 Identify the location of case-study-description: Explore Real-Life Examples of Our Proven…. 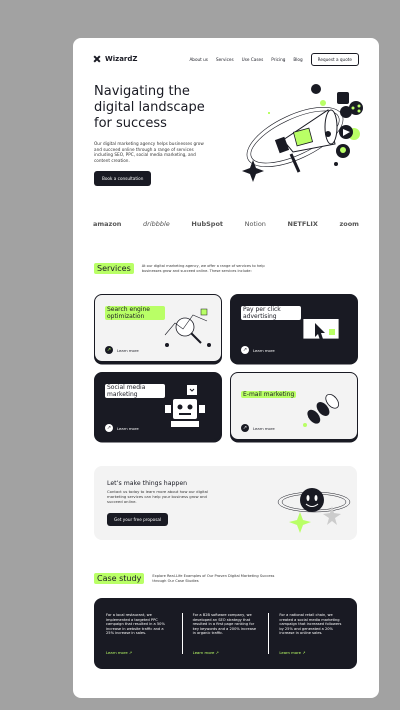
(213, 578).